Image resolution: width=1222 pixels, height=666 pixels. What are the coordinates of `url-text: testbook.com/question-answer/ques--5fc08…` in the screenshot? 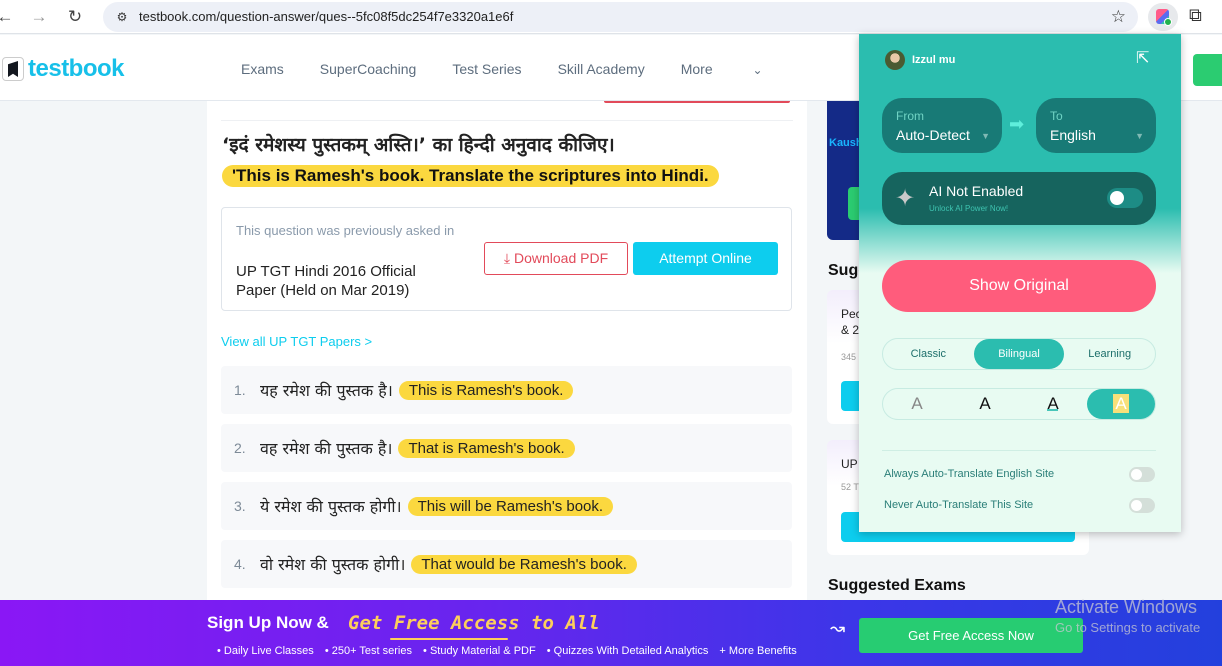 It's located at (326, 16).